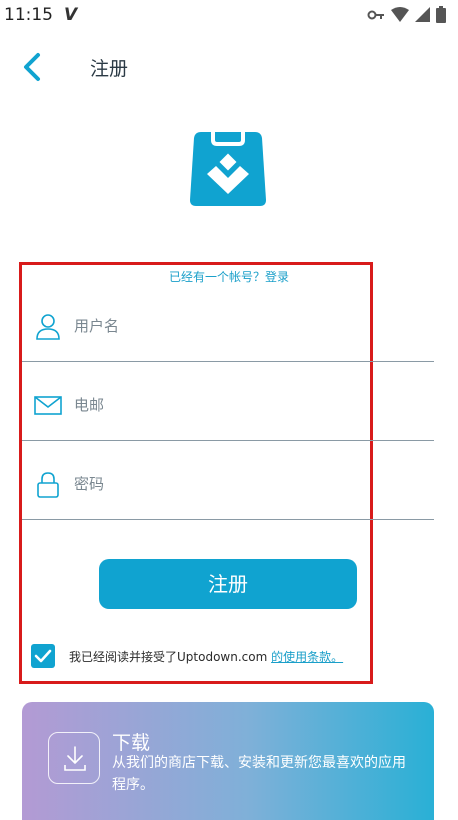 The width and height of the screenshot is (458, 820). Describe the element at coordinates (441, 14) in the screenshot. I see `battery-icon` at that location.